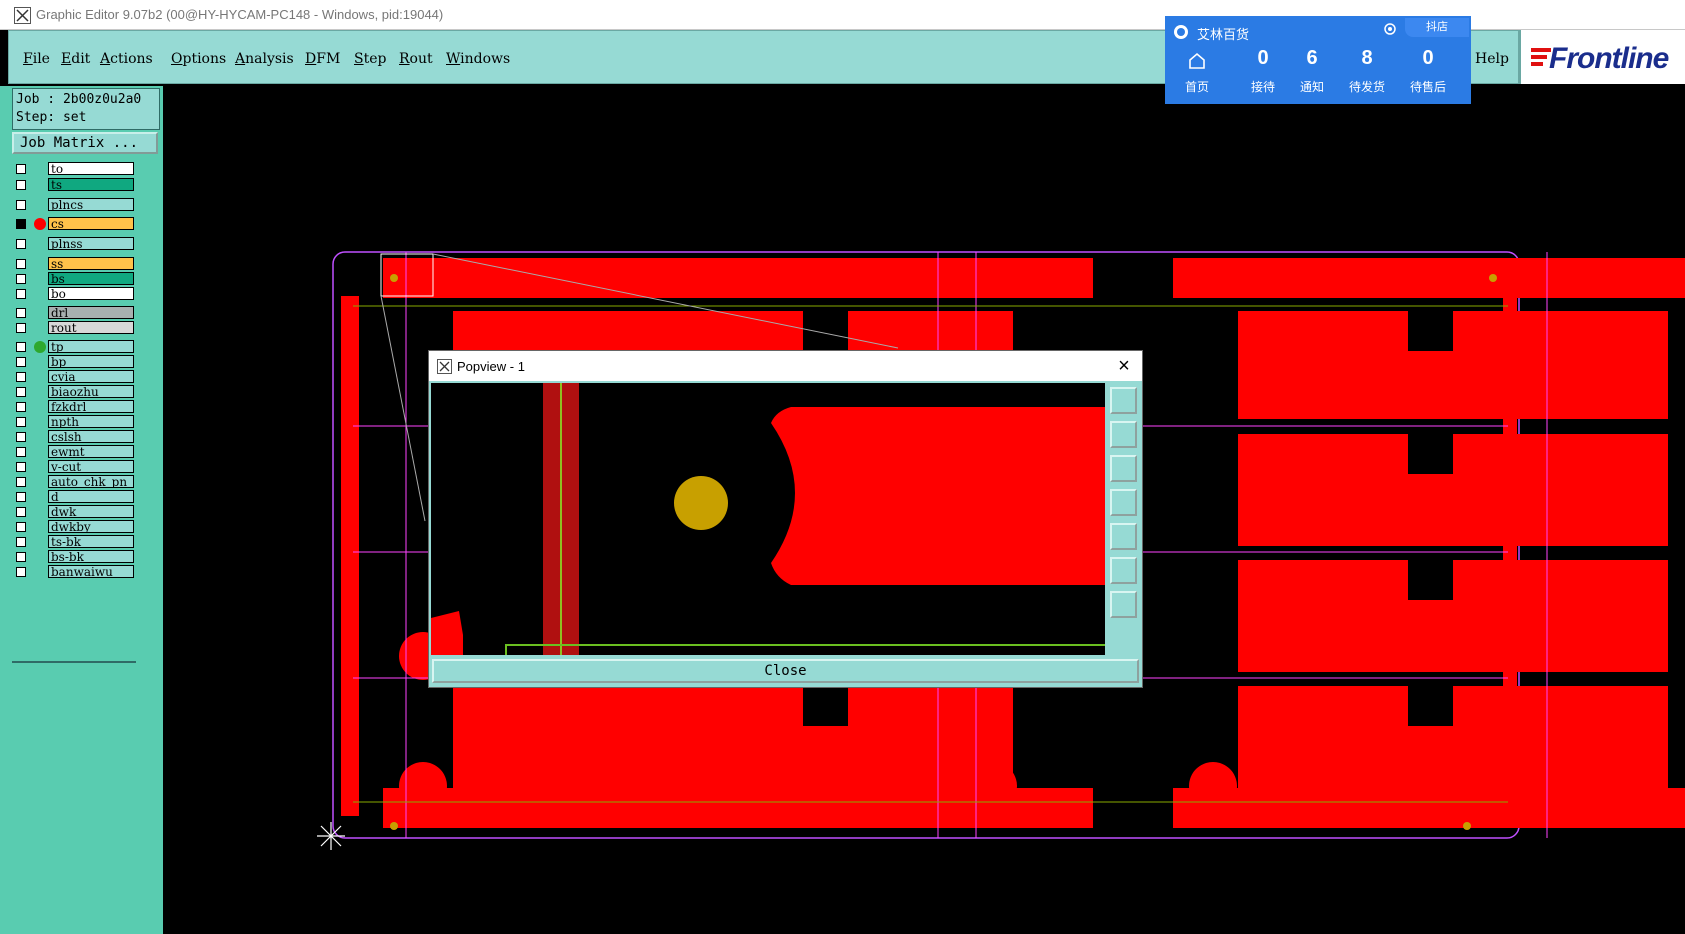 The width and height of the screenshot is (1685, 934). What do you see at coordinates (91, 466) in the screenshot?
I see `layer-name: v-cut` at bounding box center [91, 466].